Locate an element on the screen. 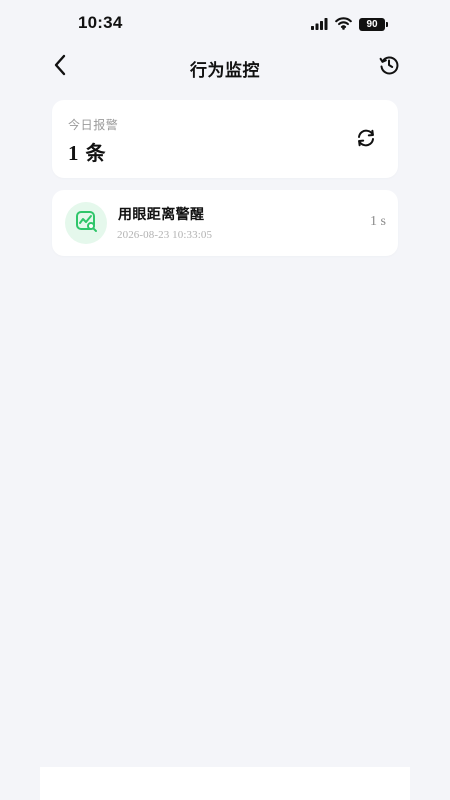 This screenshot has width=450, height=800. status-icons: 90 is located at coordinates (349, 24).